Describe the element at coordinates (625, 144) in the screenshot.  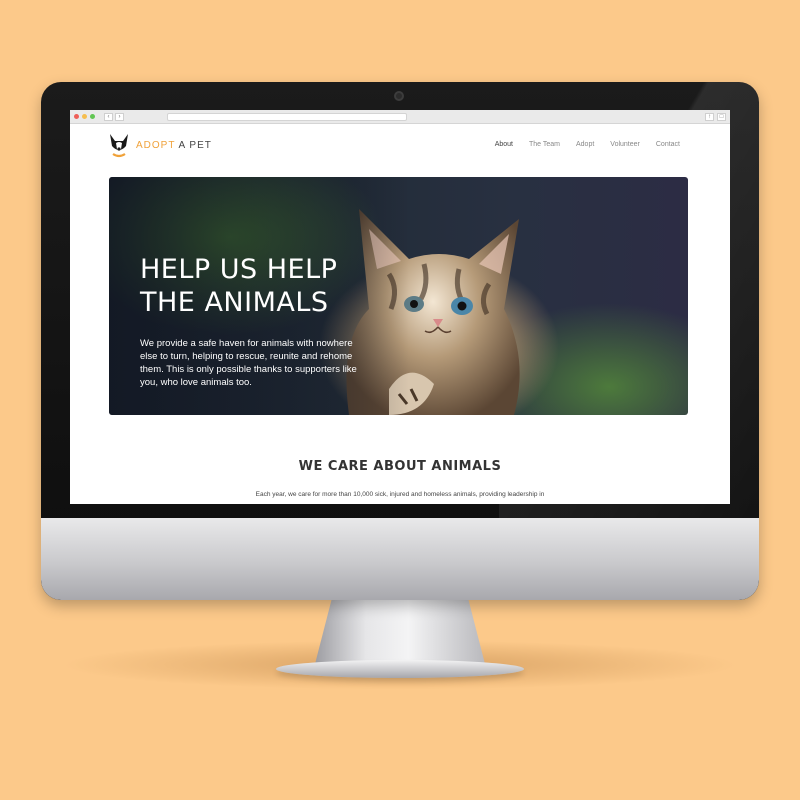
I see `nav-volunteer: Volunteer` at that location.